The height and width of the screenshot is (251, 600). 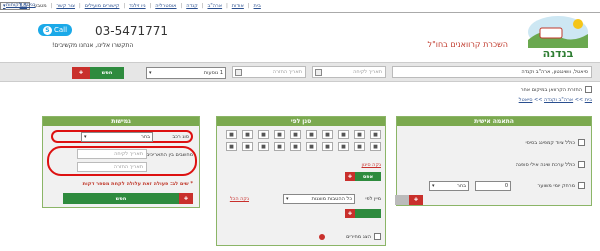 What do you see at coordinates (300, 12) in the screenshot?
I see `top-divider` at bounding box center [300, 12].